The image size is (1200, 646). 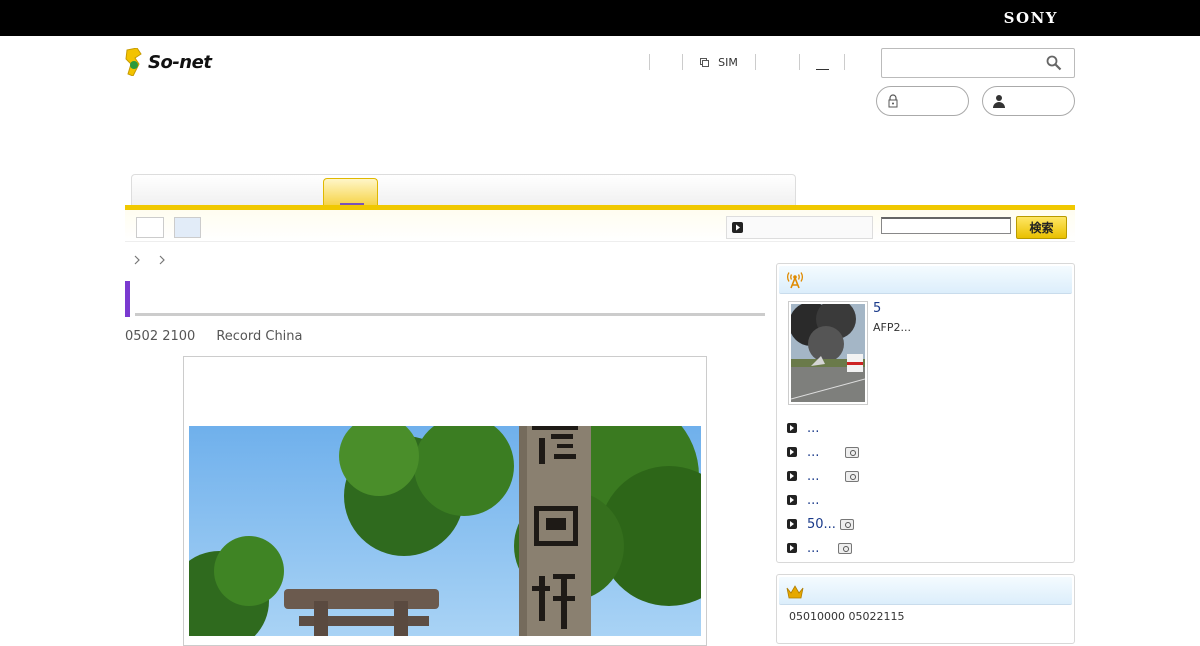 I want to click on sidebar-news-headline: 5, so click(x=877, y=308).